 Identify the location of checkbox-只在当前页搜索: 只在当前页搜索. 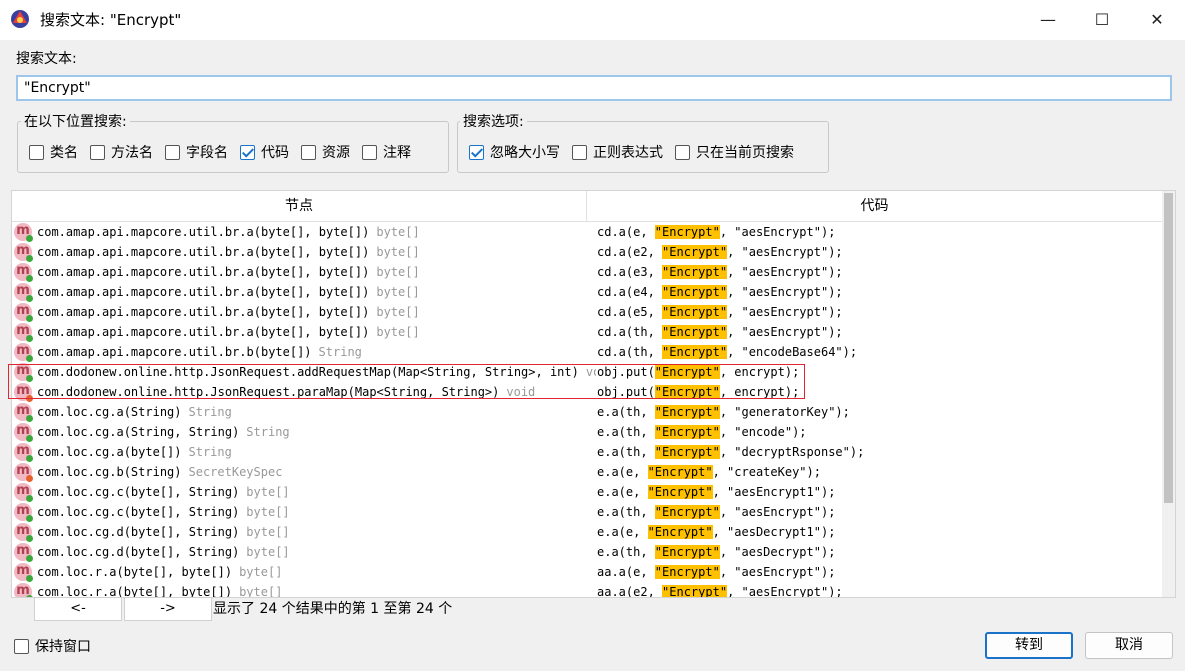
(734, 152).